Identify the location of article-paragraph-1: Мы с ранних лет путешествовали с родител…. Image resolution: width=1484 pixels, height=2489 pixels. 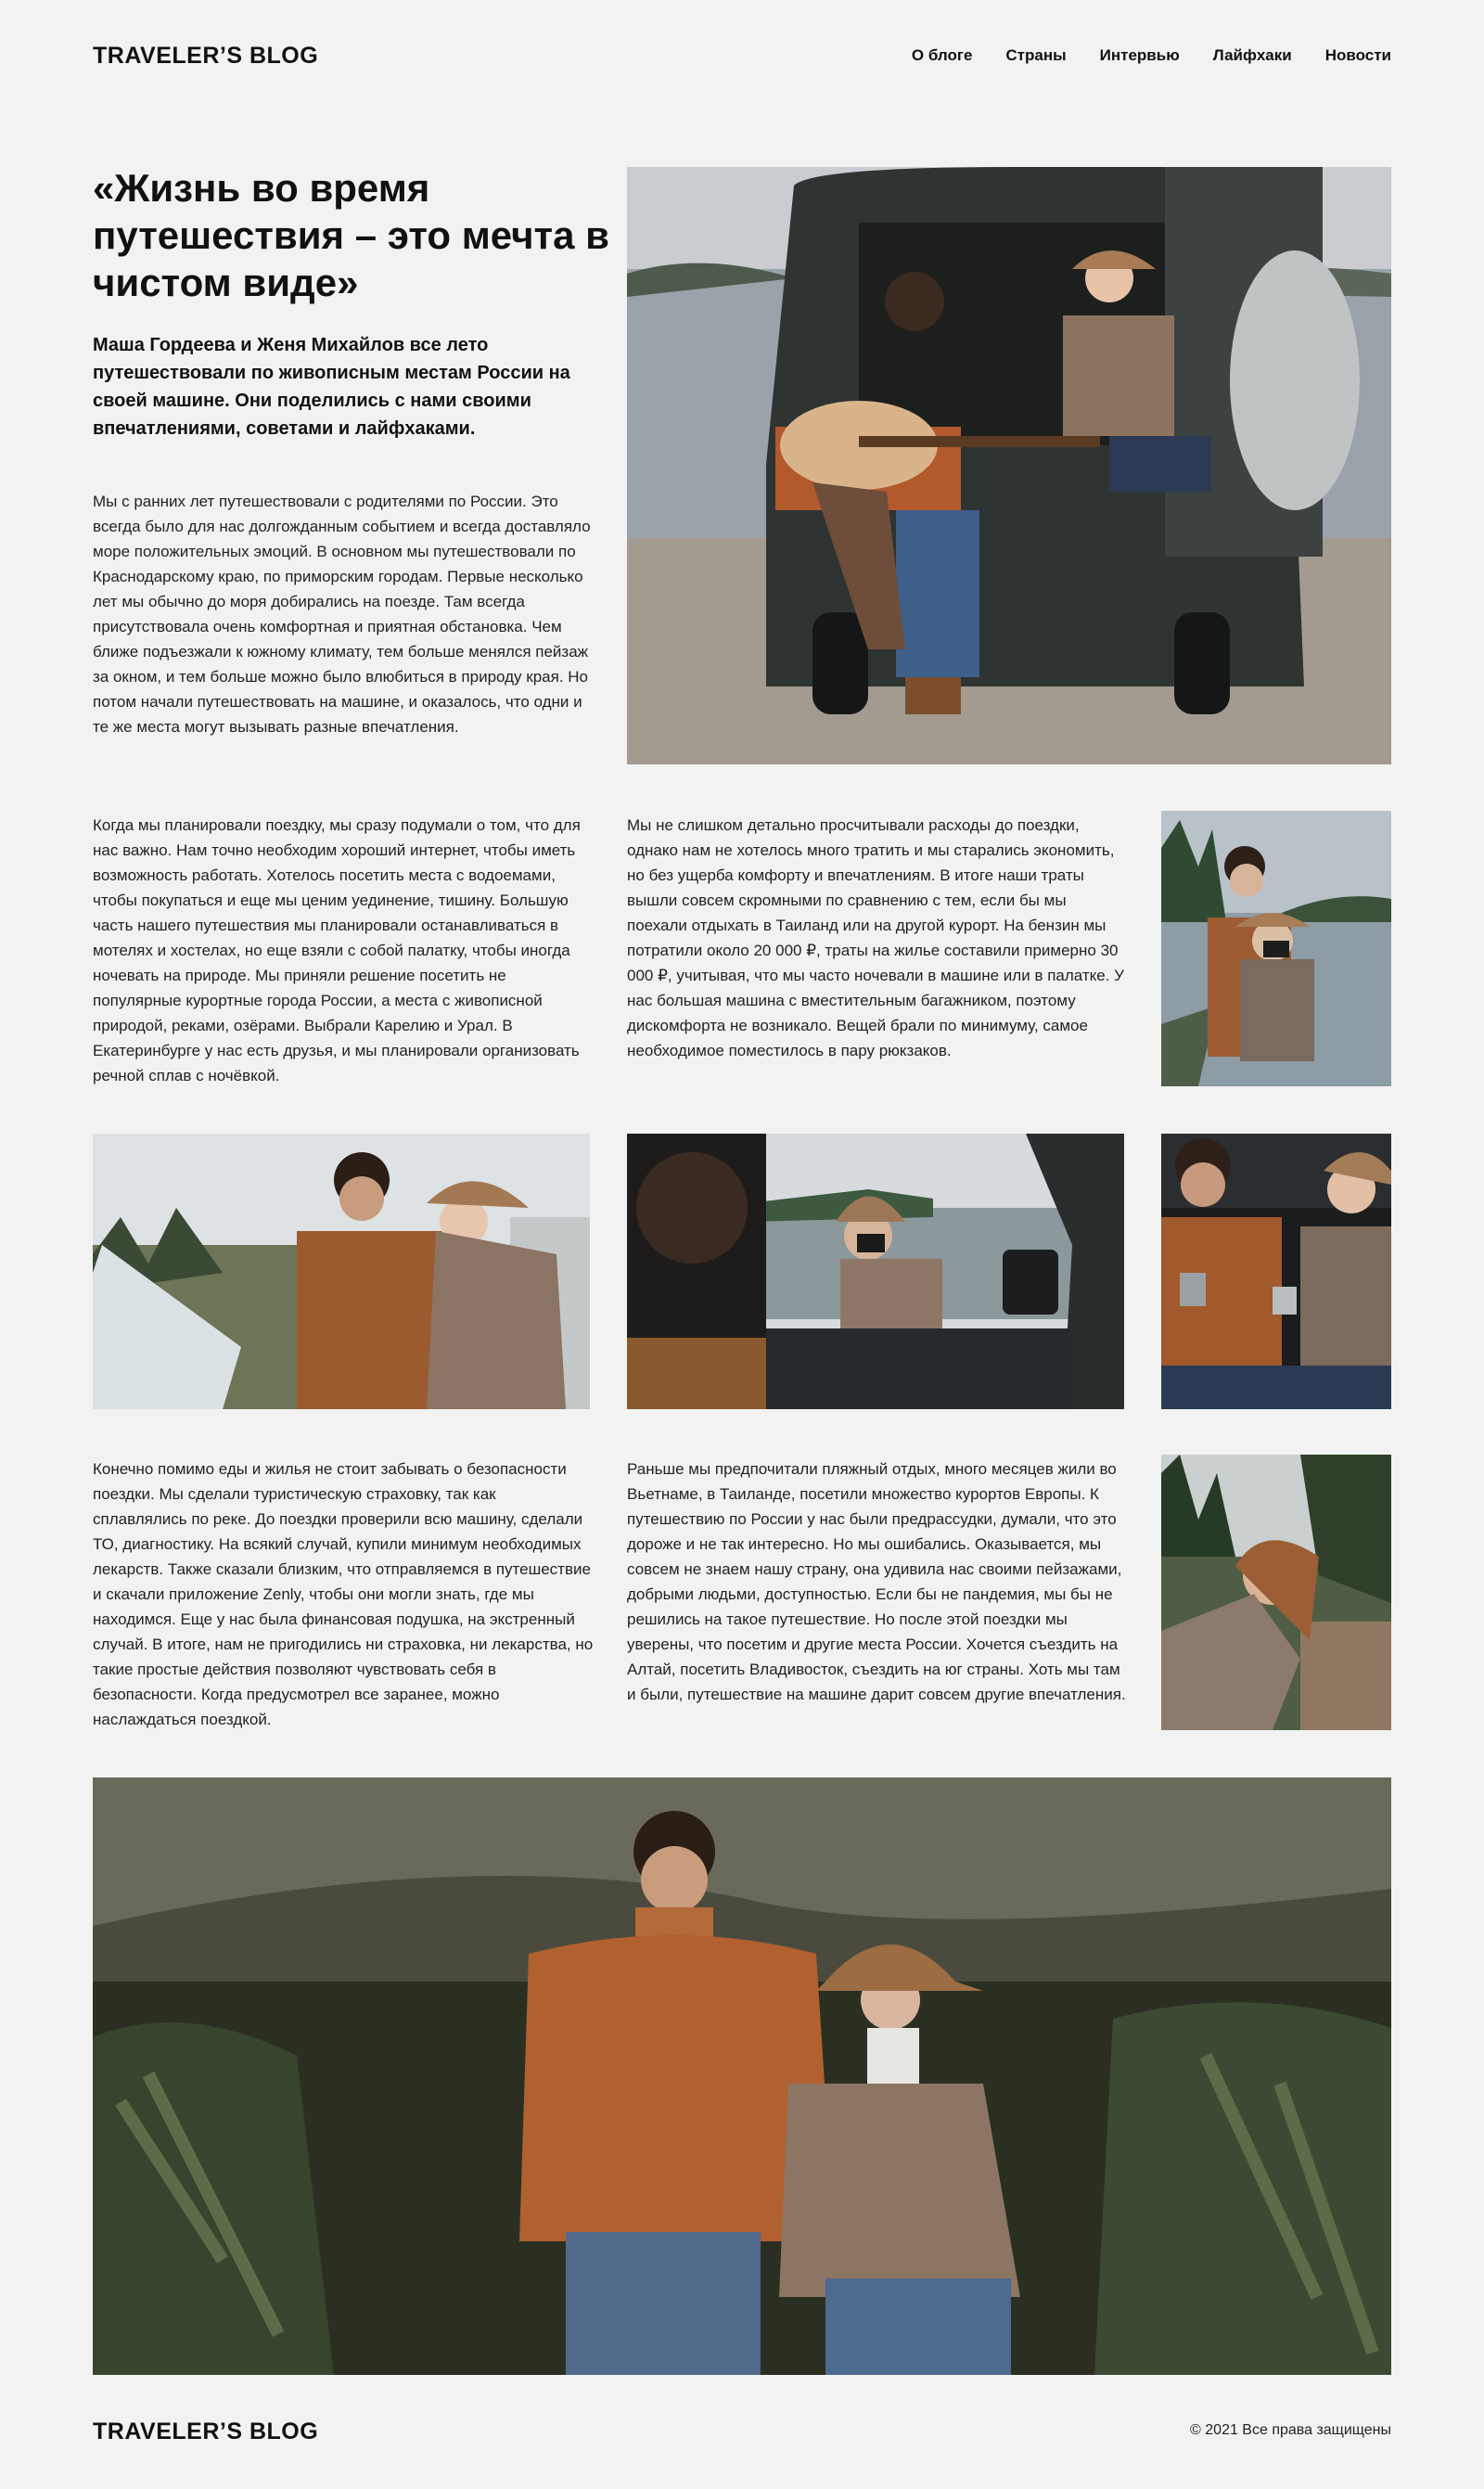
(342, 614).